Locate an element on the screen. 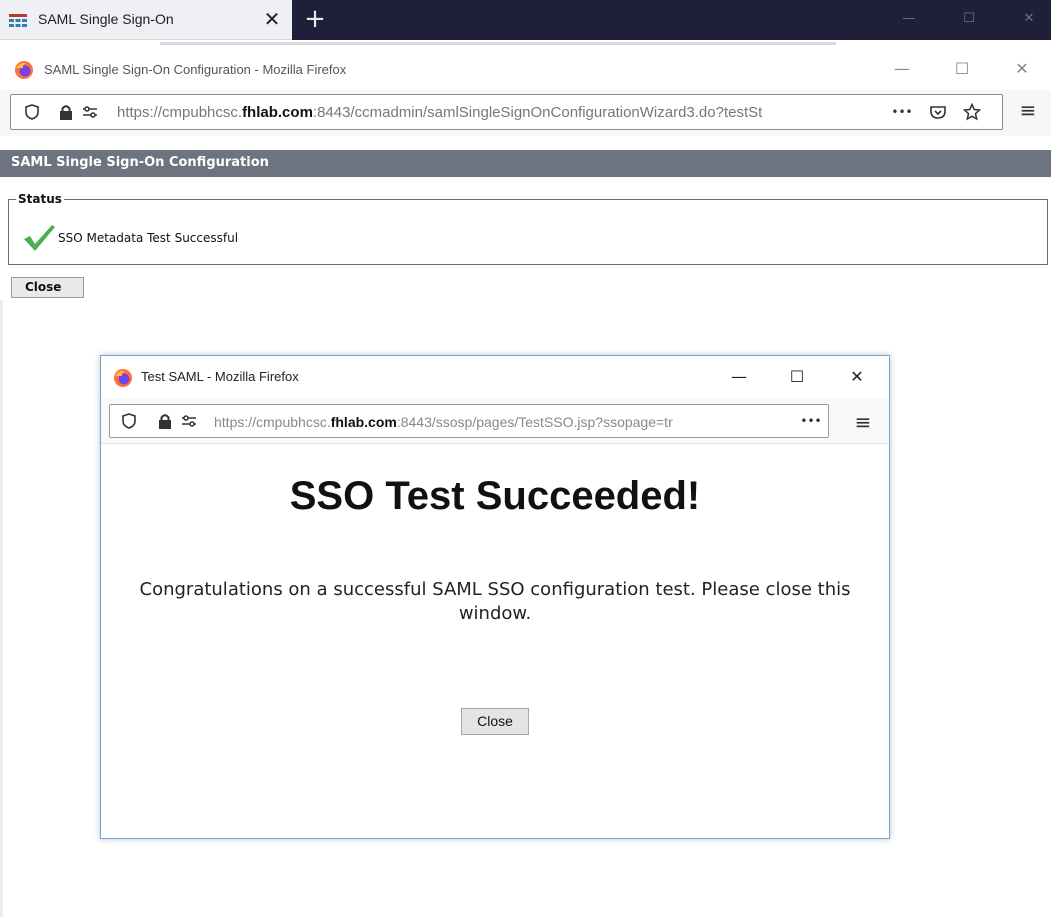 Image resolution: width=1051 pixels, height=917 pixels. menu-icon: ≡ is located at coordinates (1028, 110).